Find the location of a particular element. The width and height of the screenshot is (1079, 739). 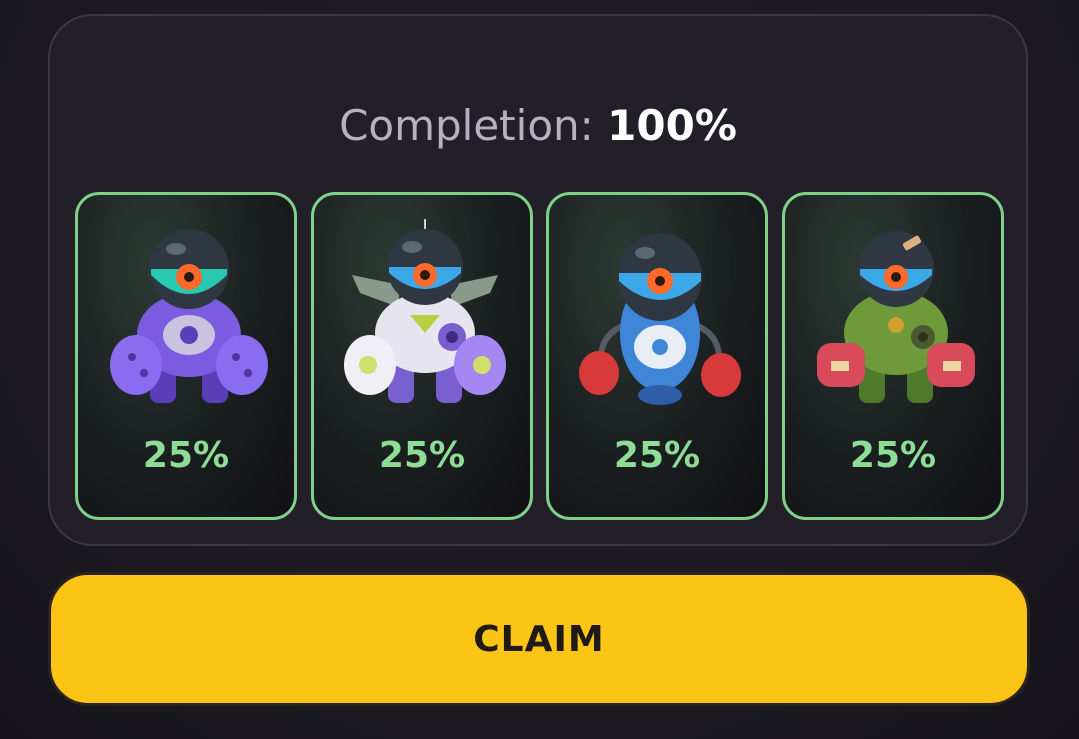

robot-card-2: 25% is located at coordinates (422, 356).